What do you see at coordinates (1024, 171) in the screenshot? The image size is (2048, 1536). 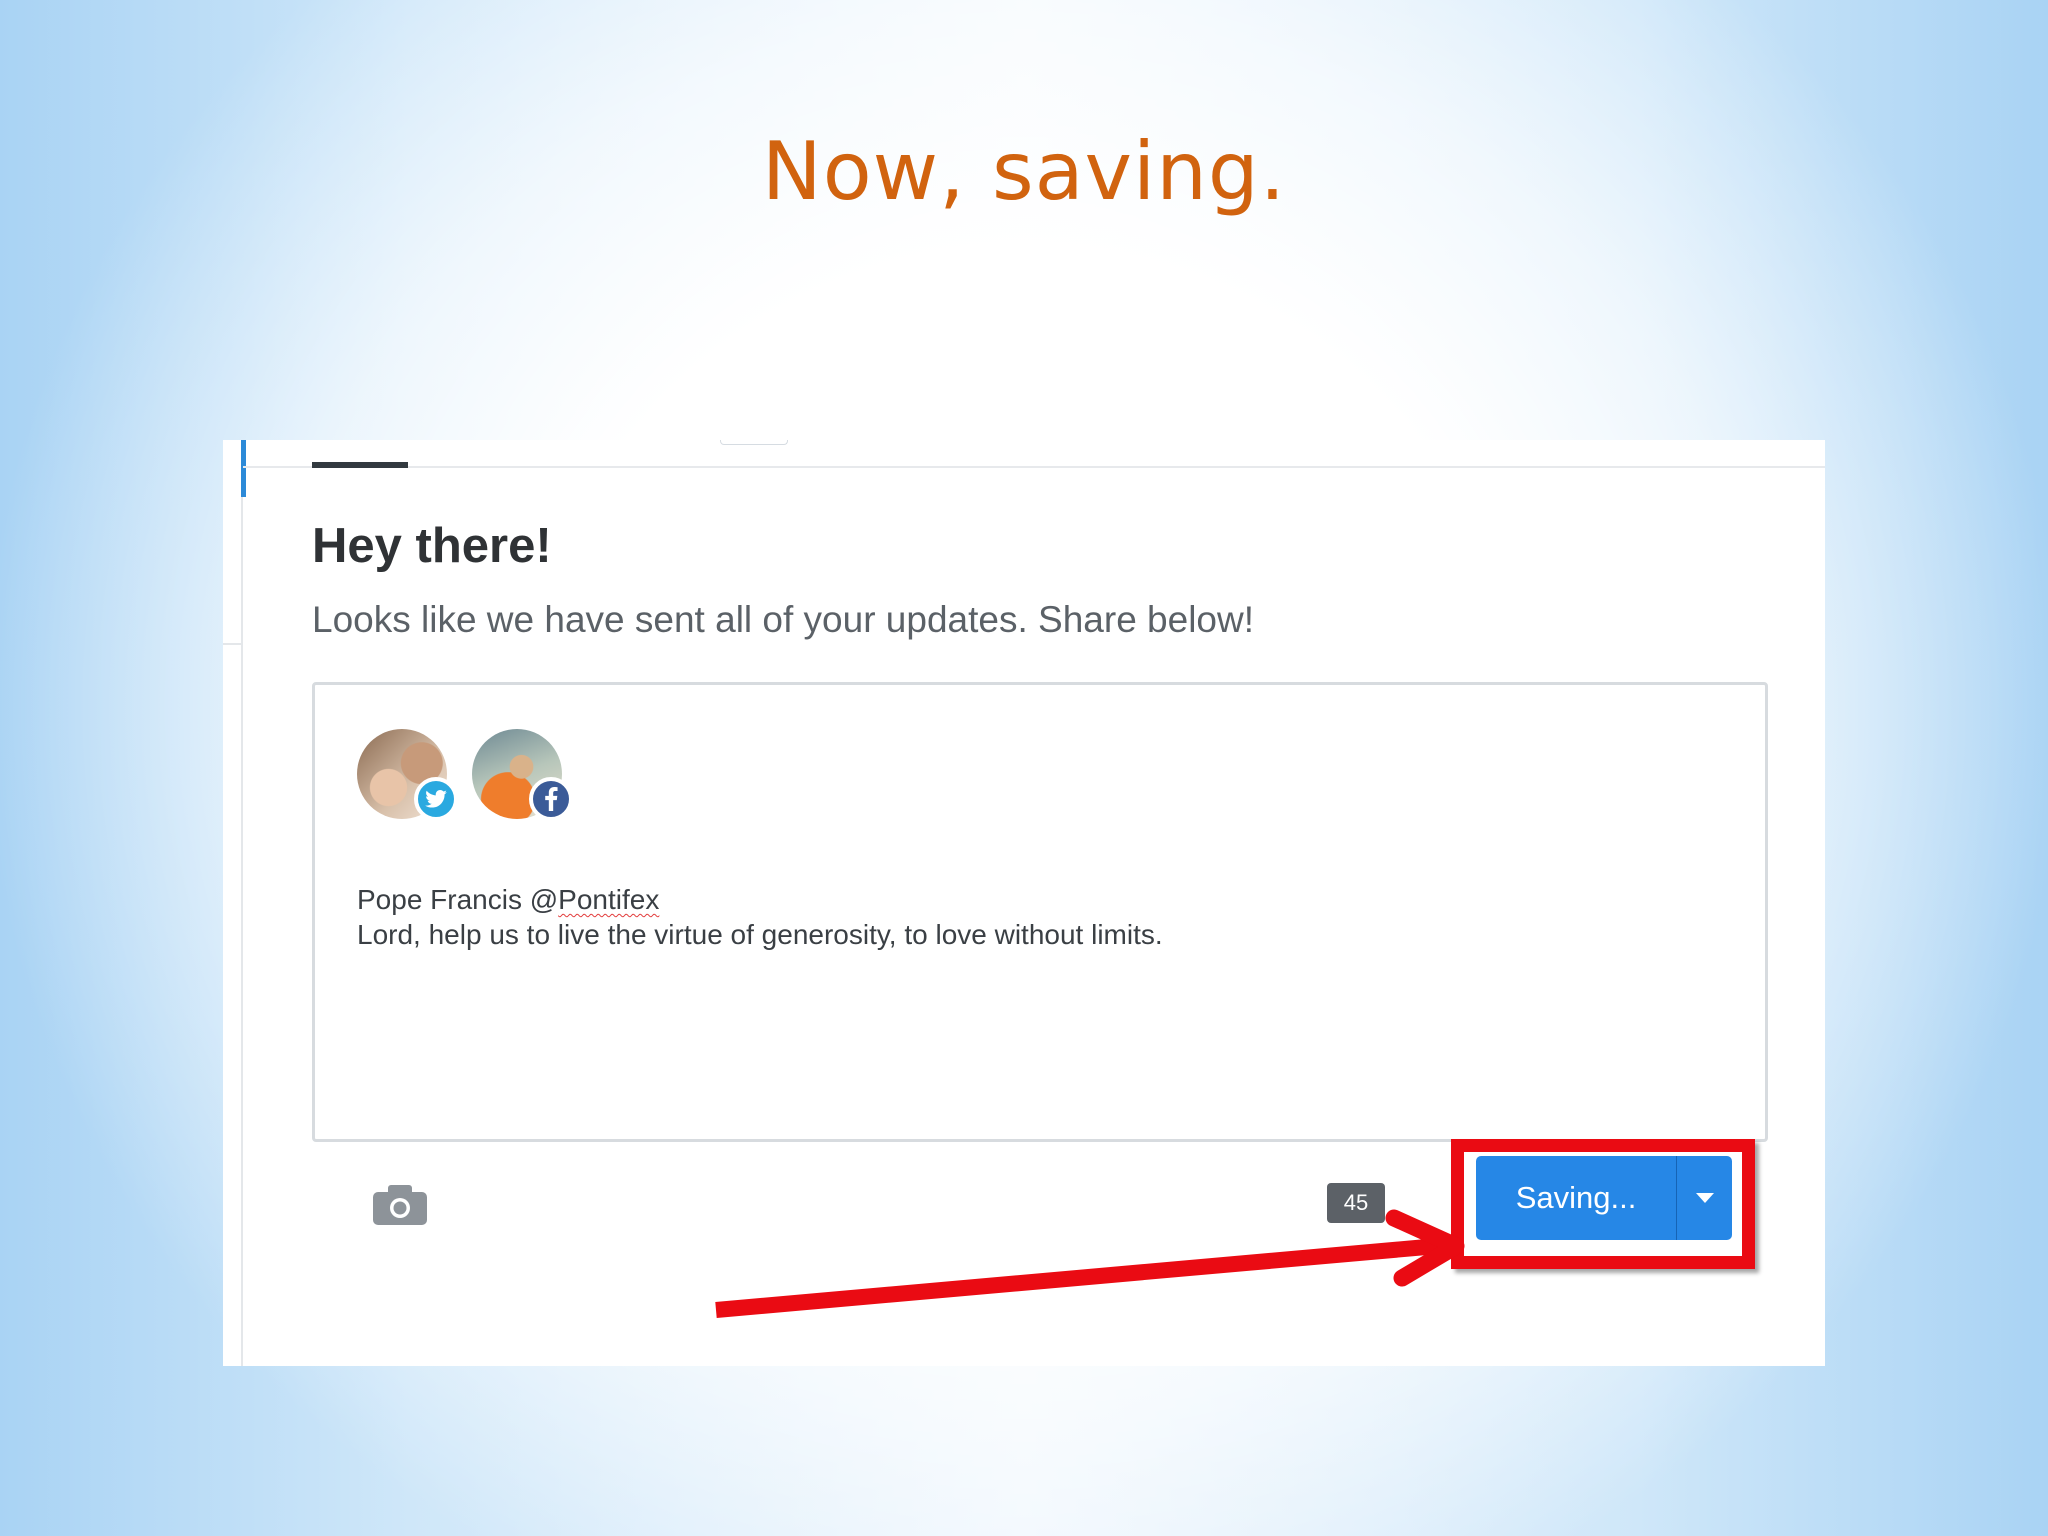 I see `slide-title: Now, saving.` at bounding box center [1024, 171].